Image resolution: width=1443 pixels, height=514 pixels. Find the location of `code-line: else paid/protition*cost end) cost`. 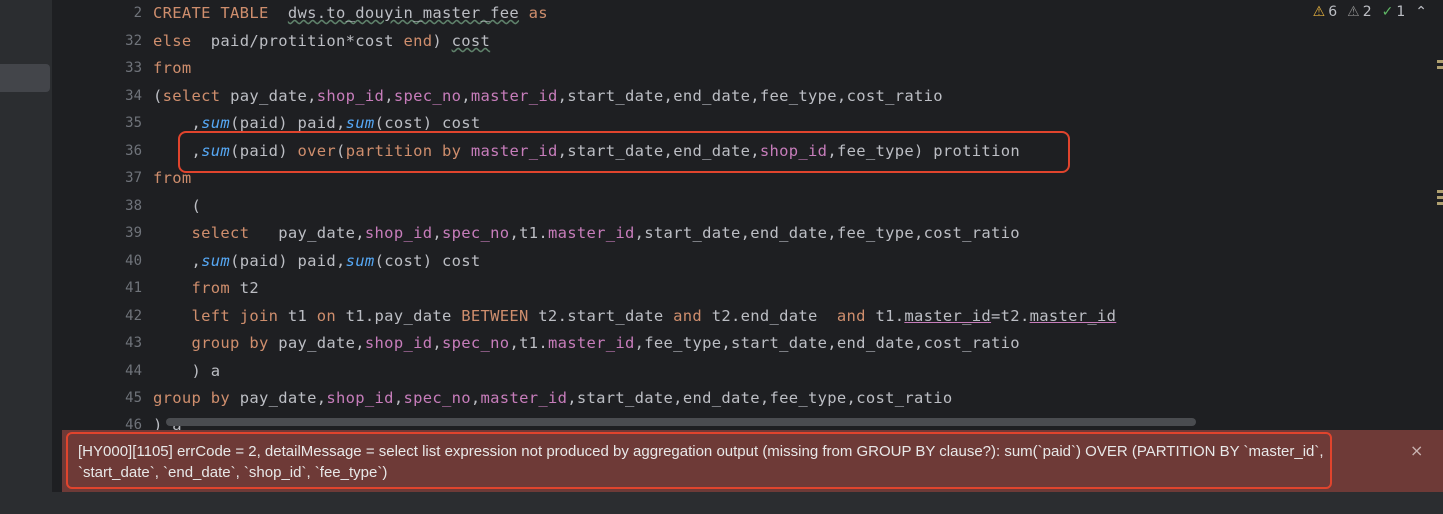

code-line: else paid/protition*cost end) cost is located at coordinates (321, 41).